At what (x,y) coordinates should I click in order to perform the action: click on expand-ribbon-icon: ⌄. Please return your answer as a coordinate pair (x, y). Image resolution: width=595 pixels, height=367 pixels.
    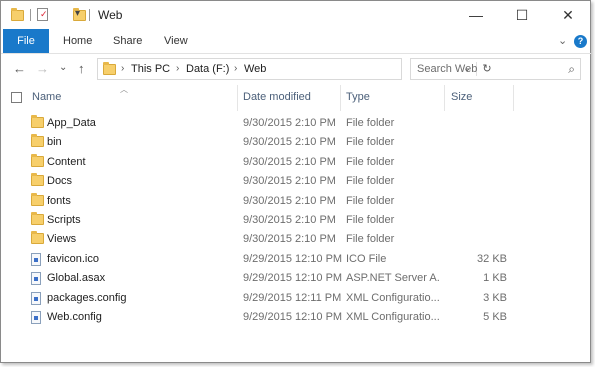
    Looking at the image, I should click on (562, 40).